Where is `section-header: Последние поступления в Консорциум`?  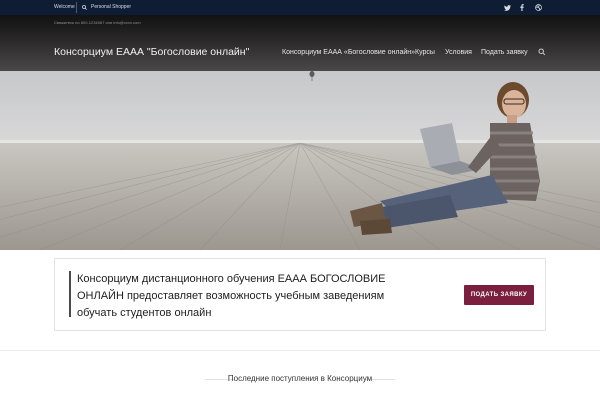
section-header: Последние поступления в Консорциум is located at coordinates (300, 379).